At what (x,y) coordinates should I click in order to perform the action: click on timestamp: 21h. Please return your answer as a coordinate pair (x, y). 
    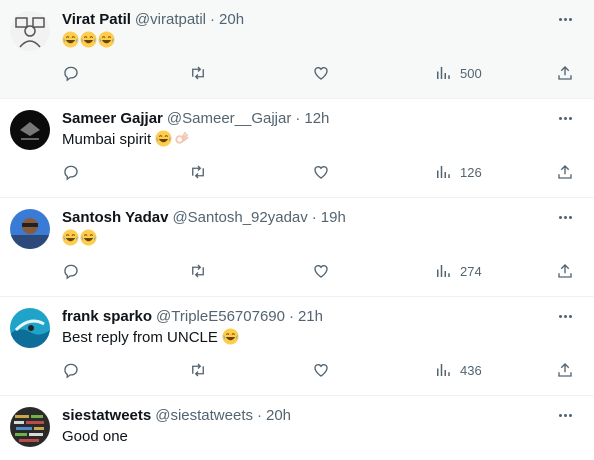
    Looking at the image, I should click on (310, 317).